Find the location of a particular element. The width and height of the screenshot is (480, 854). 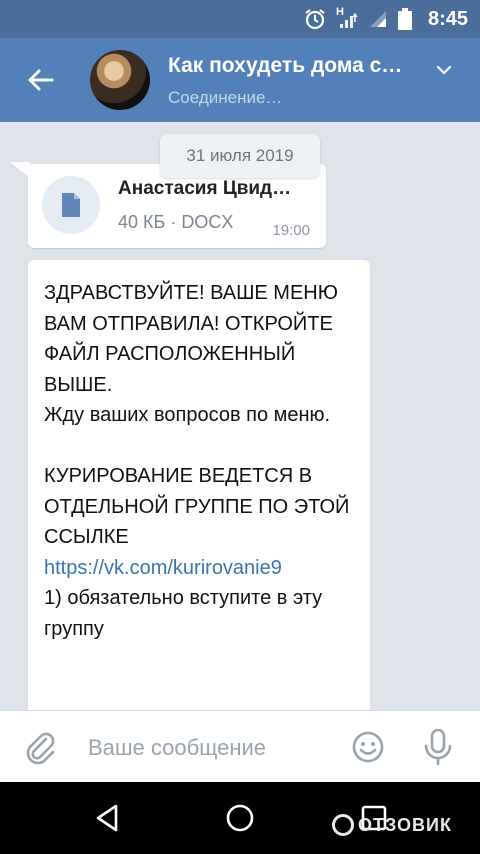

message-composer is located at coordinates (240, 746).